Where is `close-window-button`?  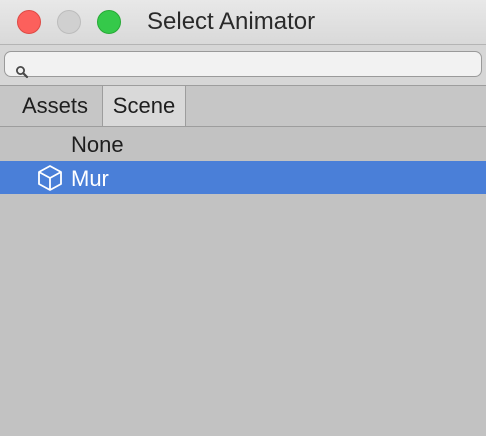
close-window-button is located at coordinates (29, 22).